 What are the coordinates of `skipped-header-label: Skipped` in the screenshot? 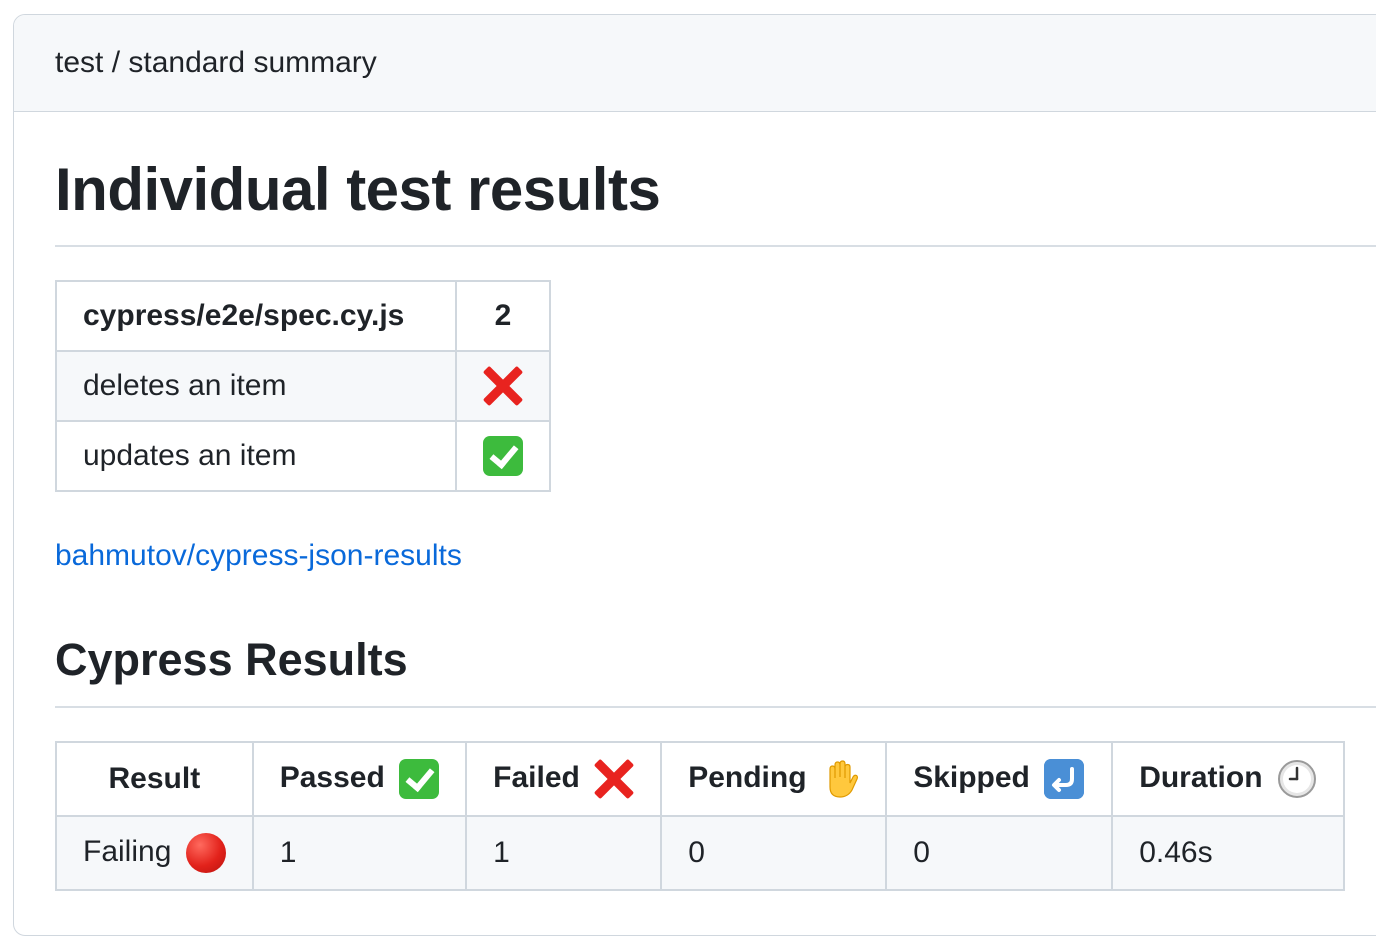 It's located at (971, 777).